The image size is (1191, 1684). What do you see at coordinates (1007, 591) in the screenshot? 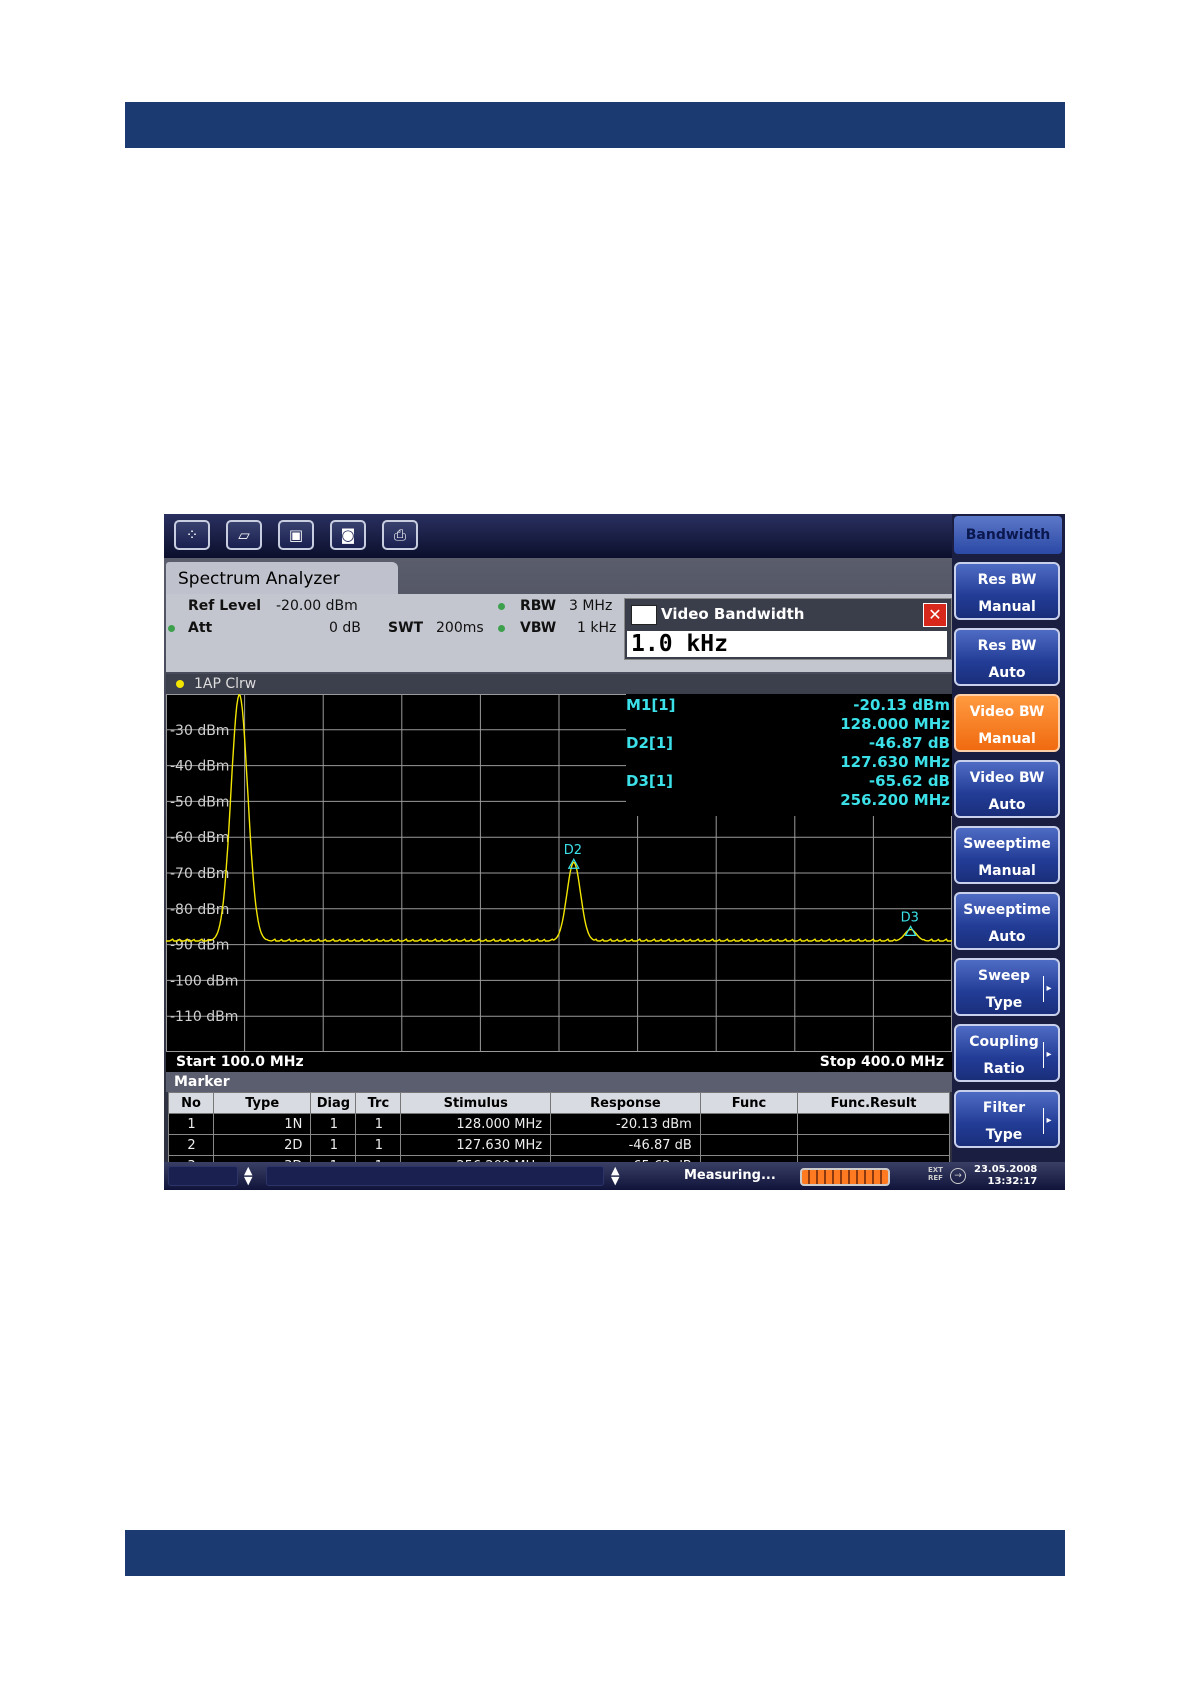
I see `softkey-res-bw-manual: Res BW Manual` at bounding box center [1007, 591].